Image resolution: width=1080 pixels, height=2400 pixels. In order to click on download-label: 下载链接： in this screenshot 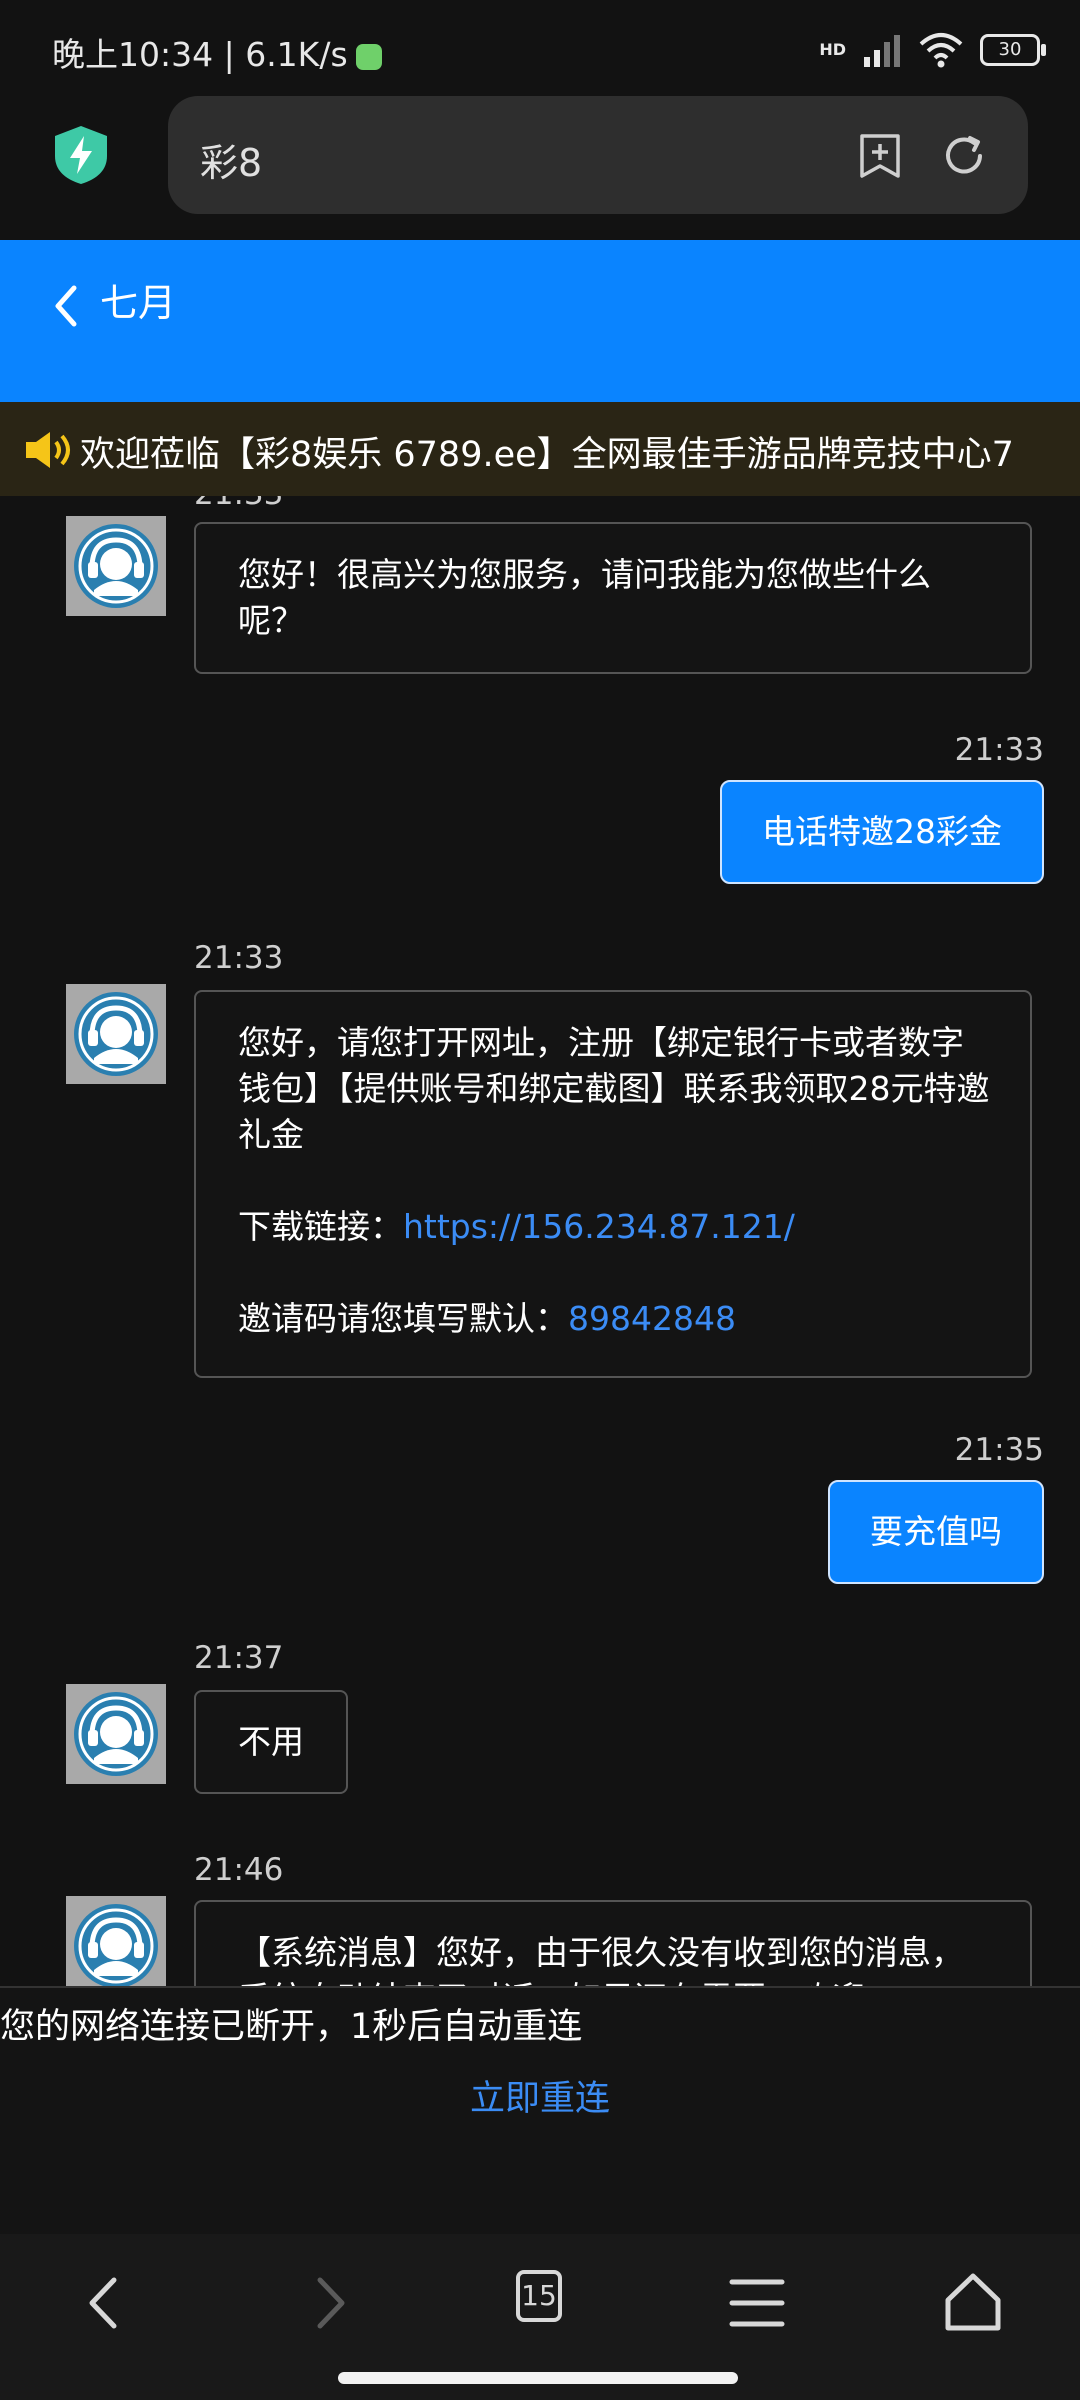, I will do `click(320, 1226)`.